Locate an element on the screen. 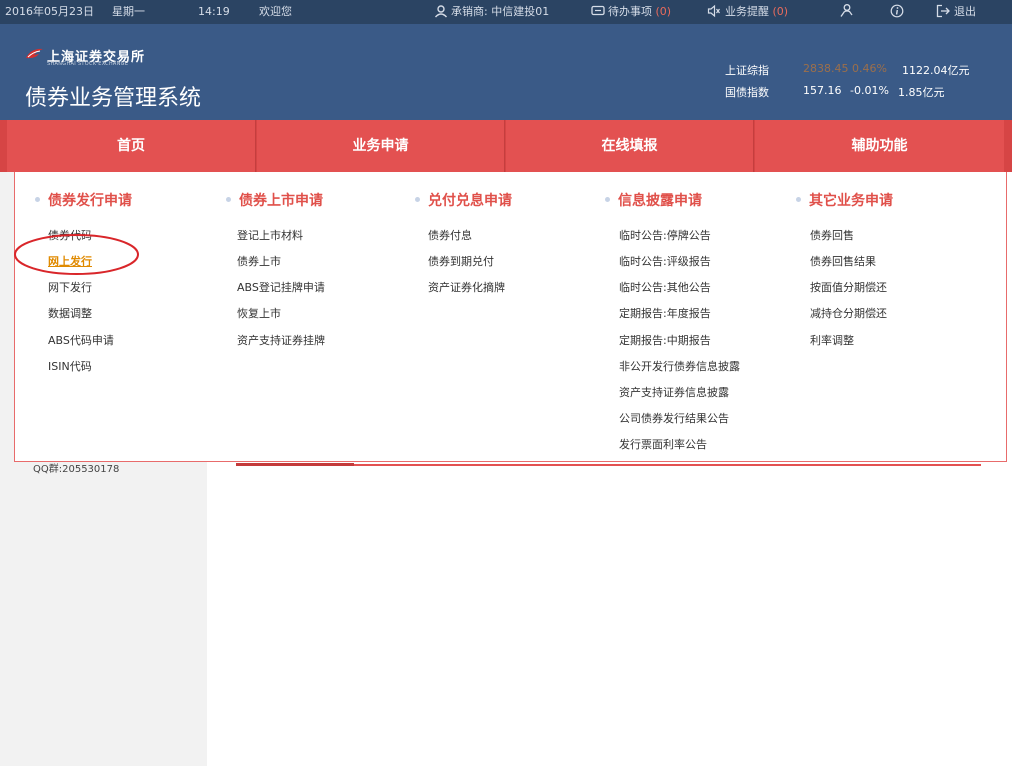 This screenshot has width=1012, height=766. main-nav: 首页 业务申请 在线填报 辅助功能 is located at coordinates (506, 146).